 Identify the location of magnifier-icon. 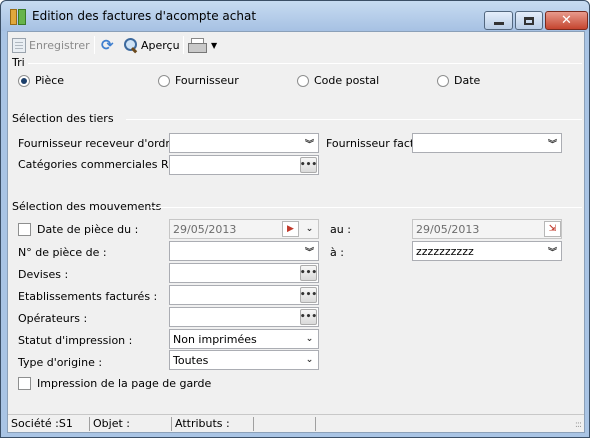
(131, 45).